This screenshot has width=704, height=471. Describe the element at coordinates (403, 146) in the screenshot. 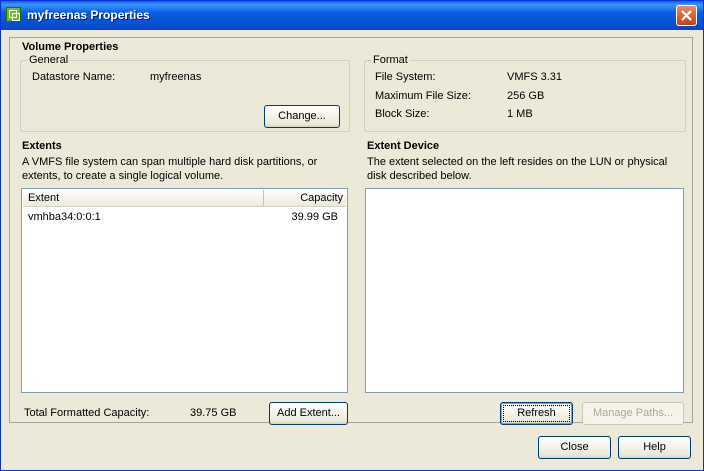

I see `extent-device-heading: Extent Device` at that location.